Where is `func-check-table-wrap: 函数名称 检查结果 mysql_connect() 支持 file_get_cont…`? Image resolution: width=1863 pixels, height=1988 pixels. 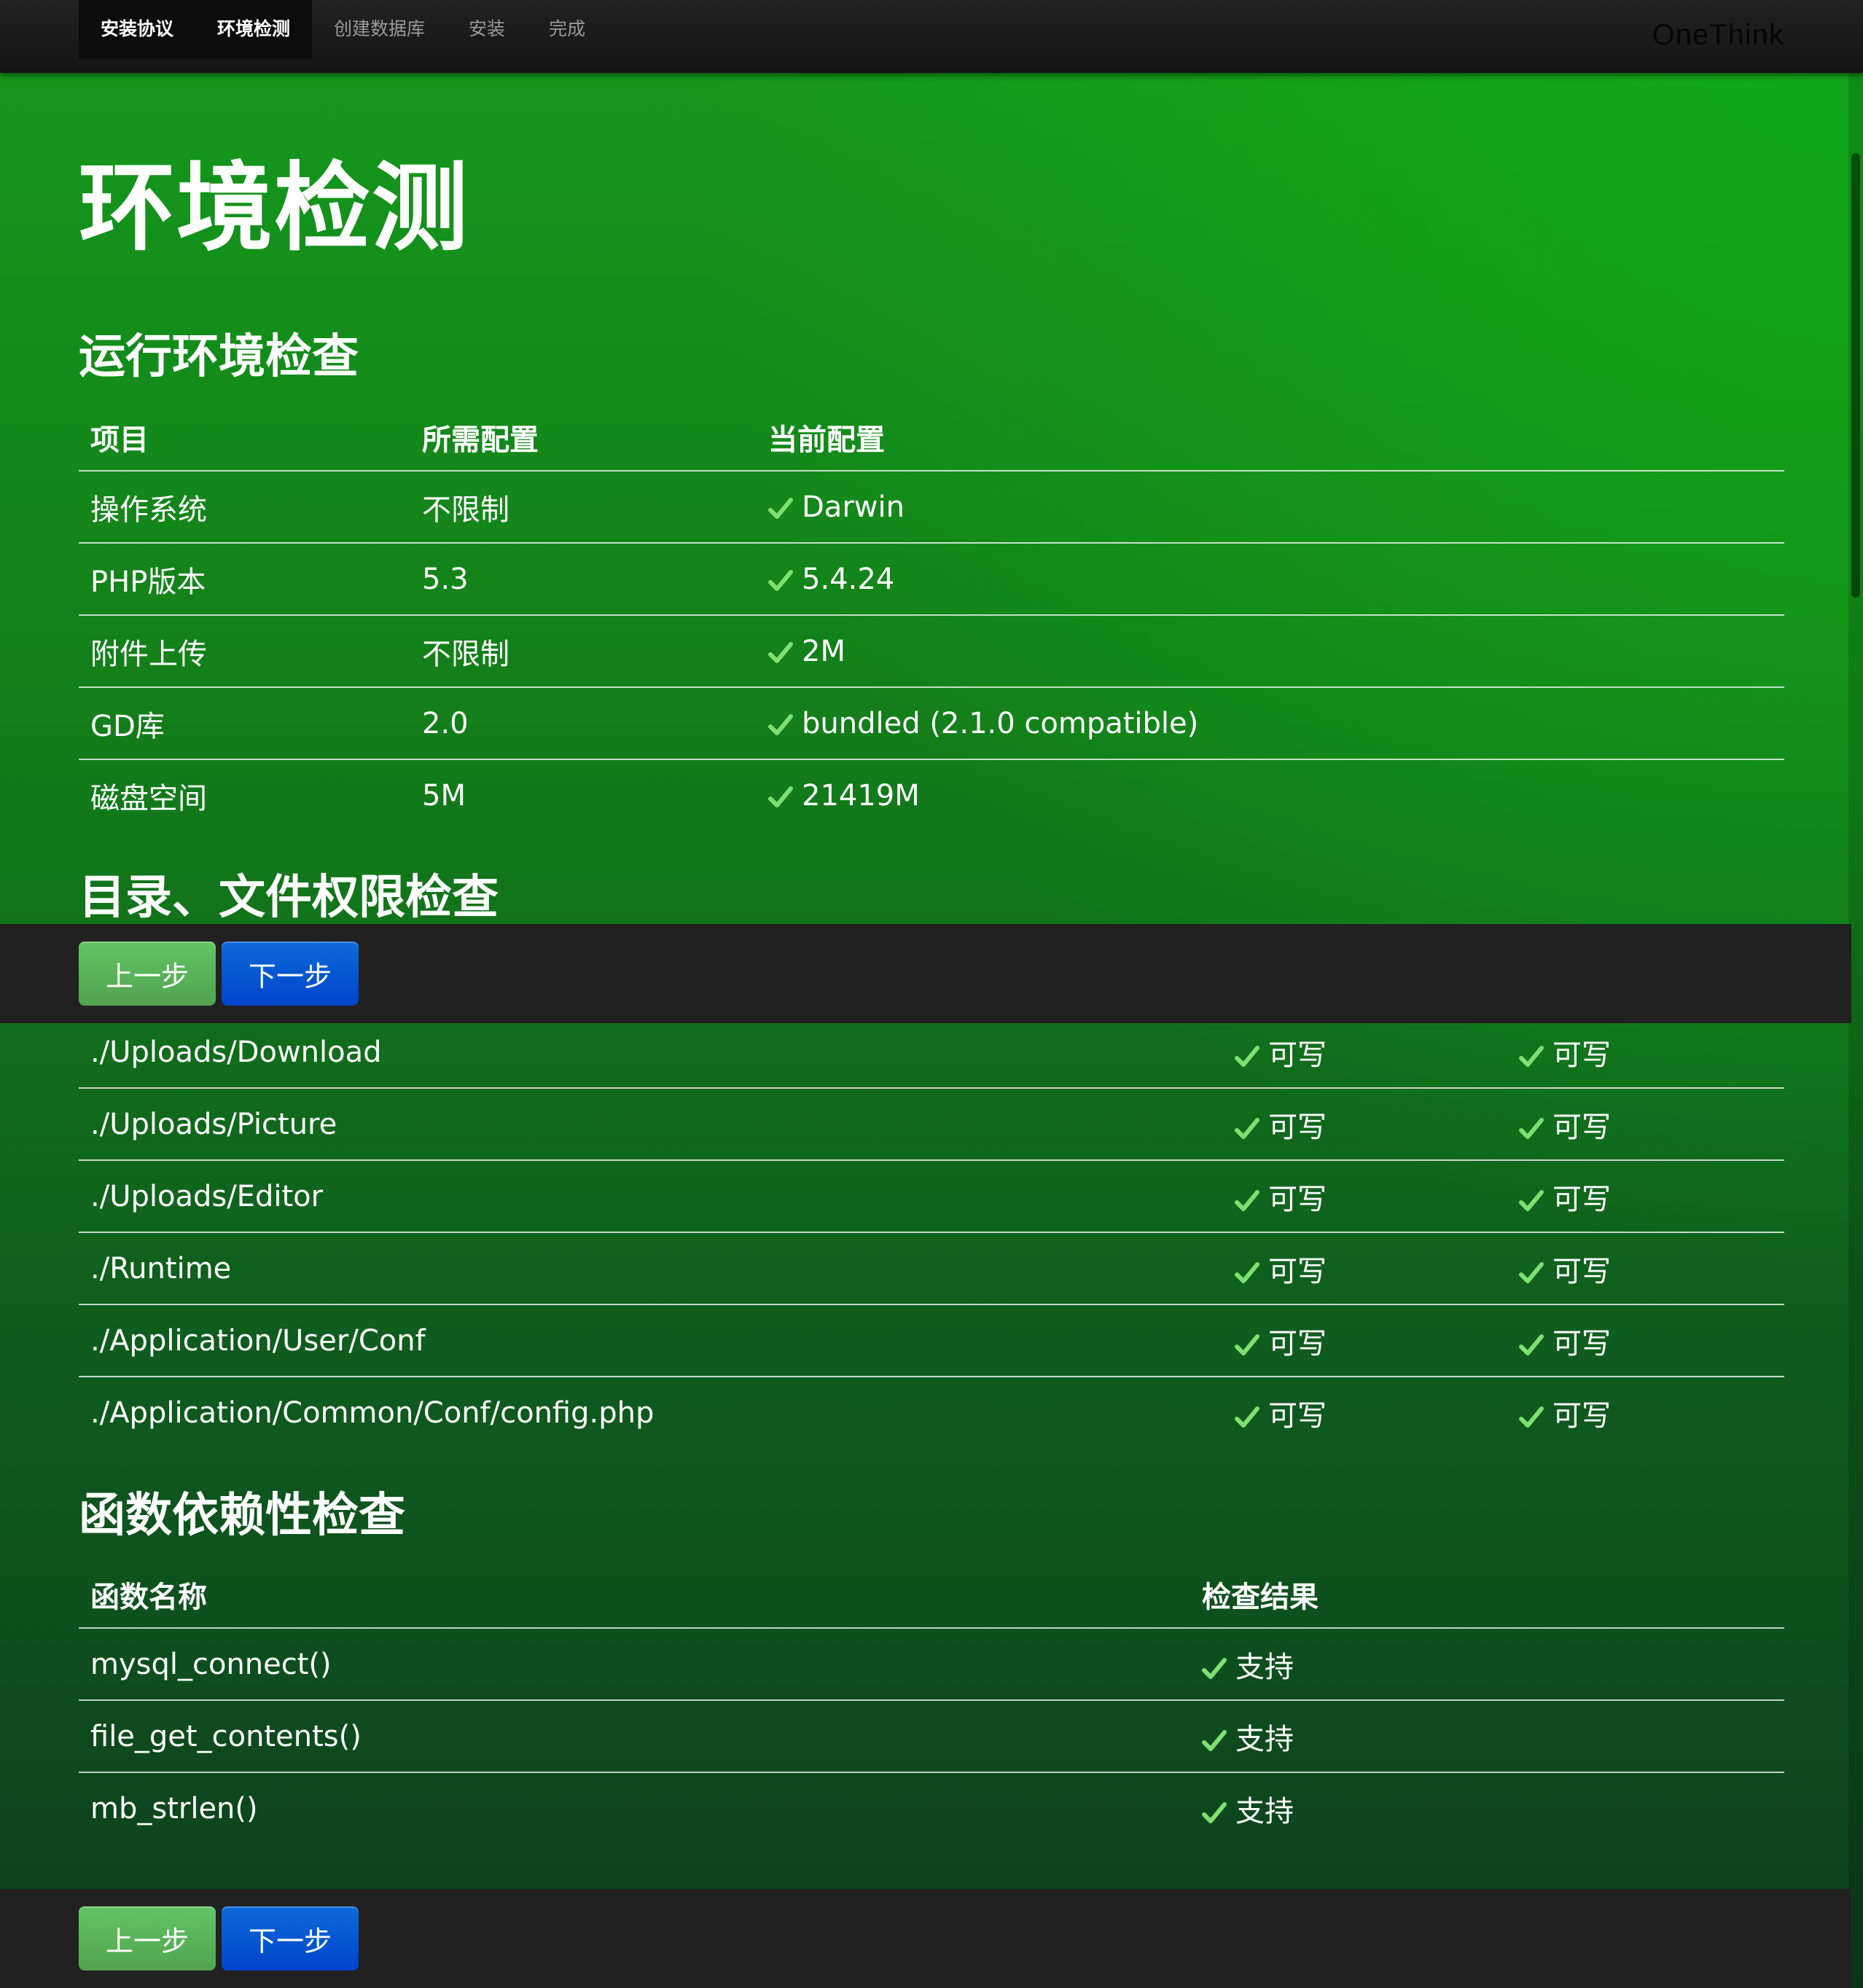
func-check-table-wrap: 函数名称 检查结果 mysql_connect() 支持 file_get_cont… is located at coordinates (931, 1703).